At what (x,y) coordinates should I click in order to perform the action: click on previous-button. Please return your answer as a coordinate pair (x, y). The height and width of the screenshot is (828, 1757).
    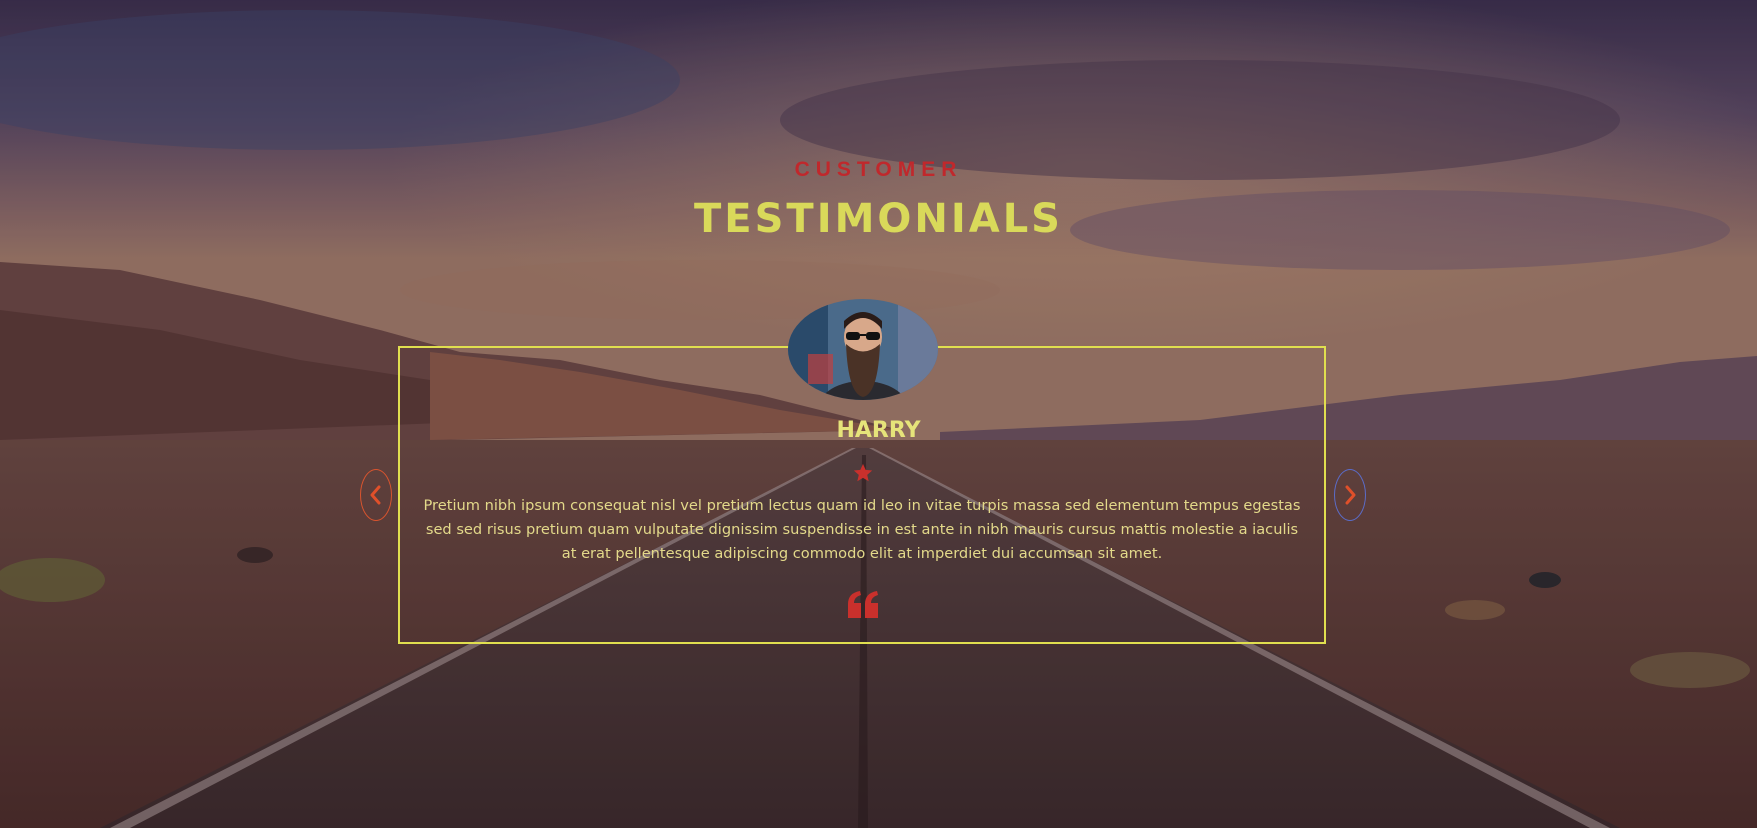
    Looking at the image, I should click on (376, 495).